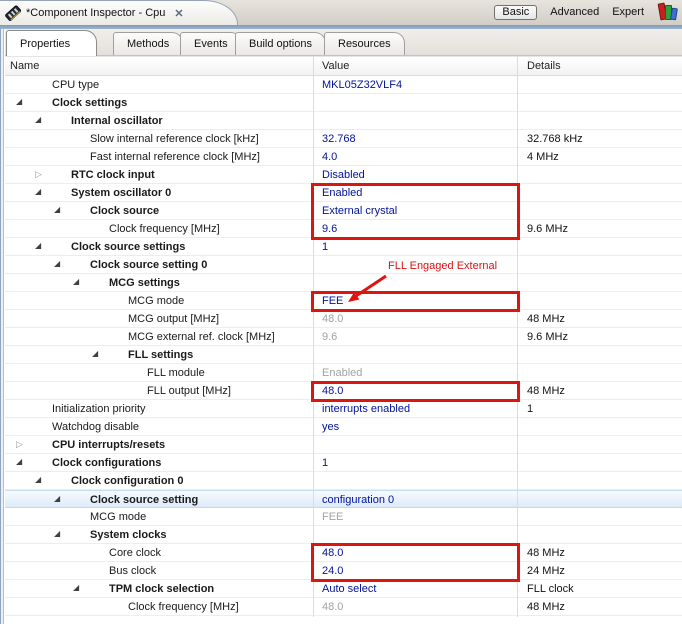 The image size is (682, 624). I want to click on table-row: ◢ Clock source settings 1, so click(341, 247).